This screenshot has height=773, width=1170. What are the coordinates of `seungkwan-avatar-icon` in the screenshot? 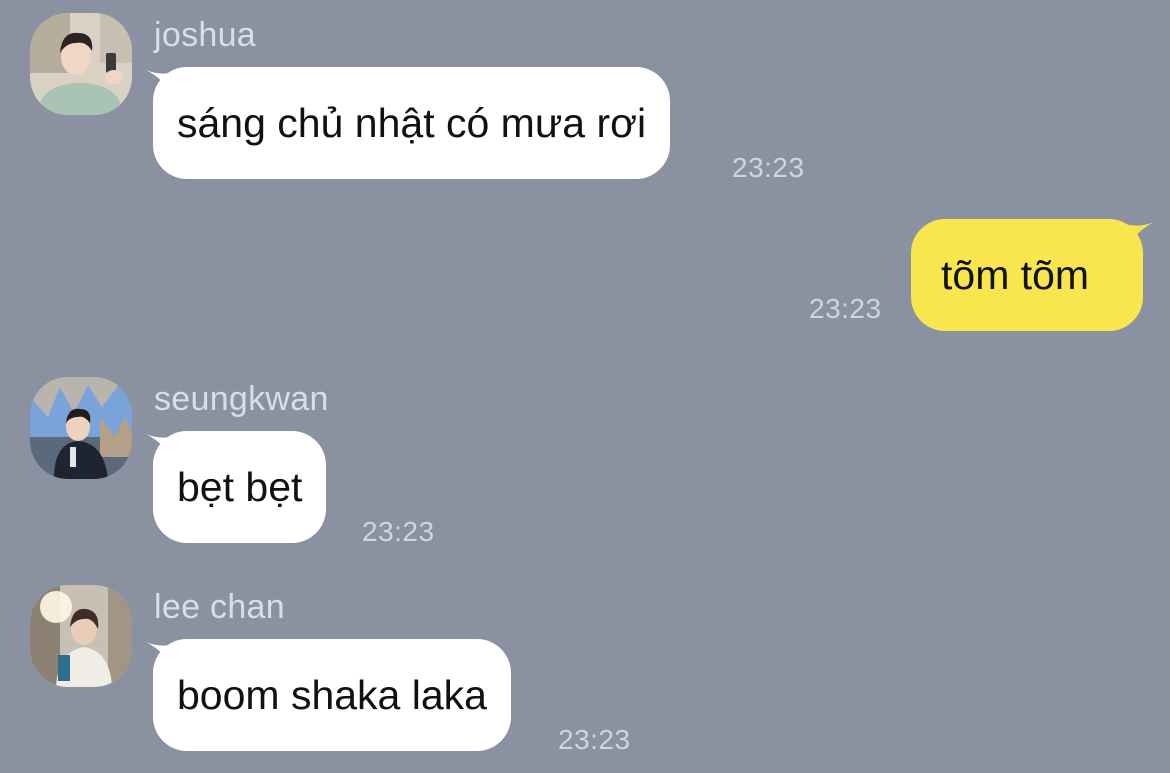 It's located at (81, 428).